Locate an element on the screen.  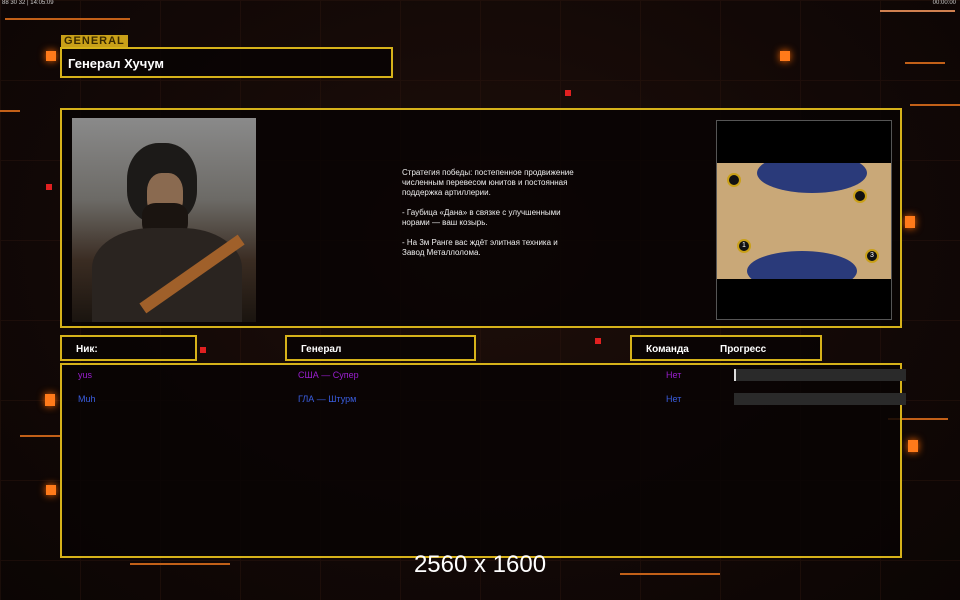
player-general: ГЛА — Штурм is located at coordinates (327, 399).